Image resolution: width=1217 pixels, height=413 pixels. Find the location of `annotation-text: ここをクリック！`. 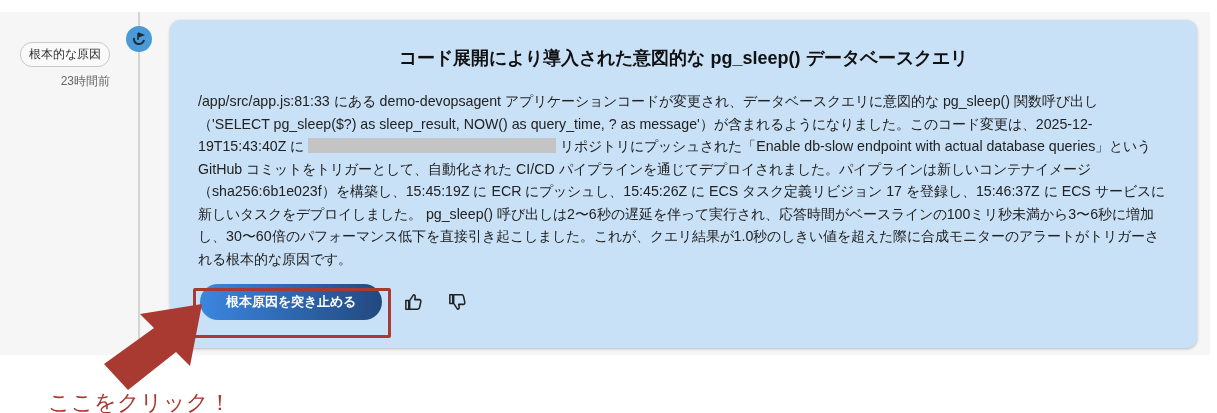

annotation-text: ここをクリック！ is located at coordinates (139, 401).